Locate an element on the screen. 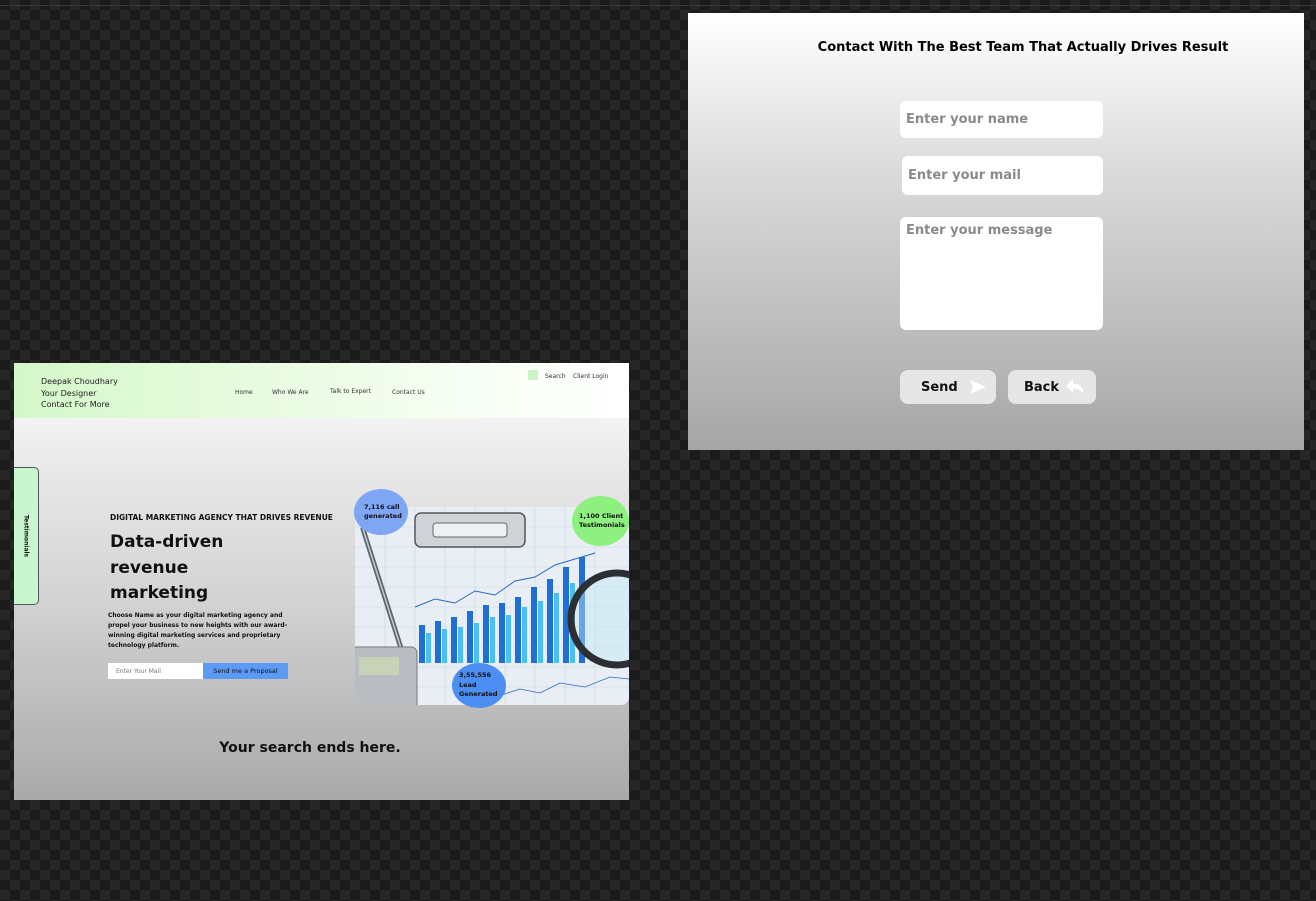 This screenshot has width=1316, height=901. back-button: Back is located at coordinates (1052, 387).